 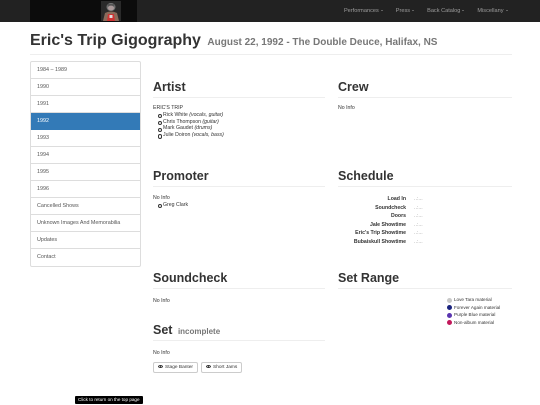 What do you see at coordinates (191, 122) in the screenshot?
I see `list-item: Chris Thompson (guitar)` at bounding box center [191, 122].